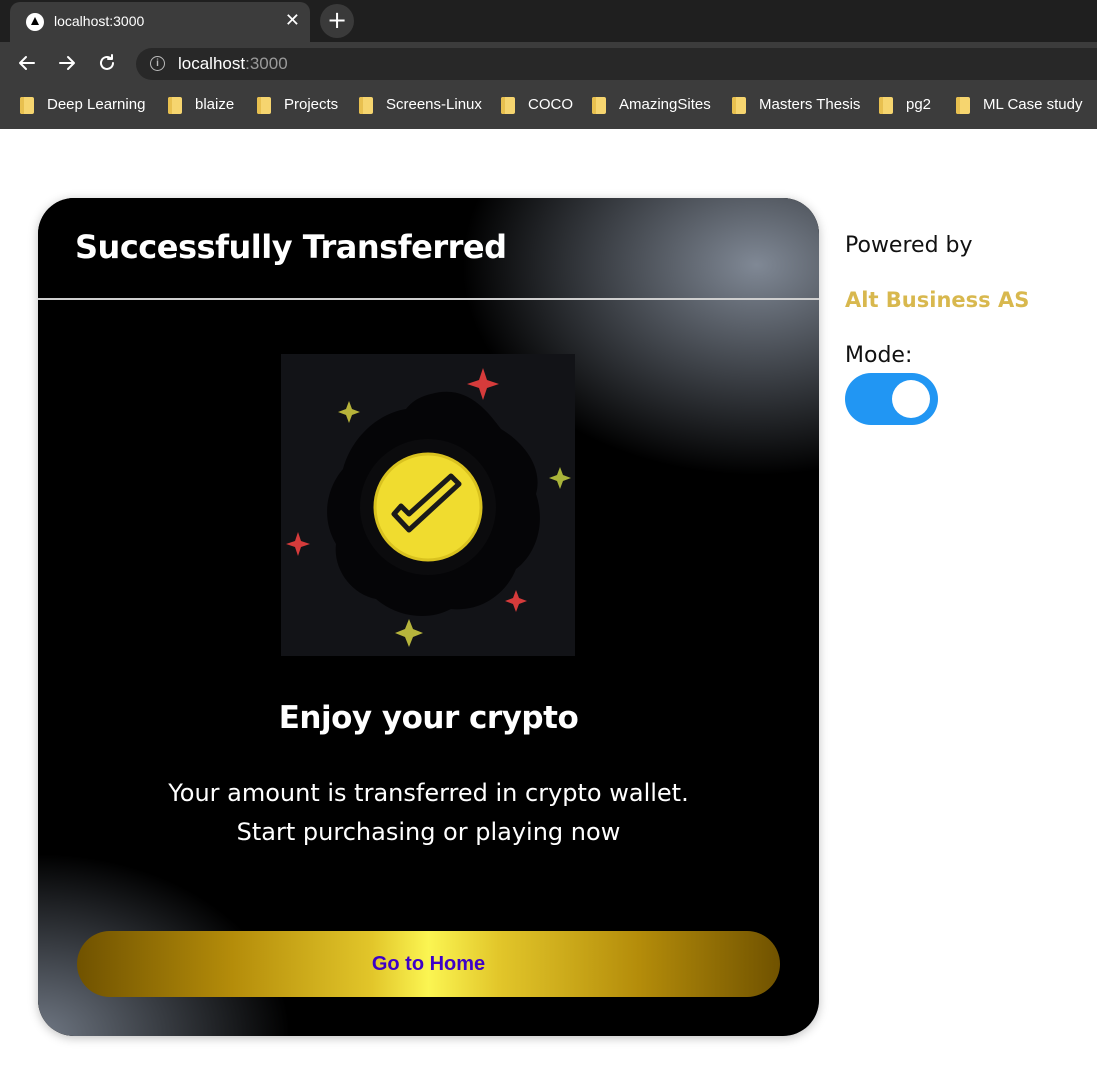  What do you see at coordinates (911, 399) in the screenshot?
I see `toggle-knob` at bounding box center [911, 399].